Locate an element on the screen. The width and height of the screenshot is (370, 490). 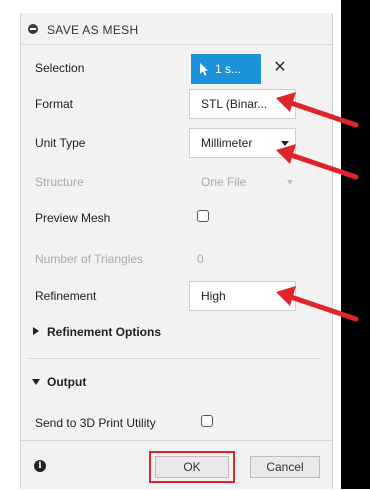
number-of-triangles-label: Number of Triangles is located at coordinates (89, 259).